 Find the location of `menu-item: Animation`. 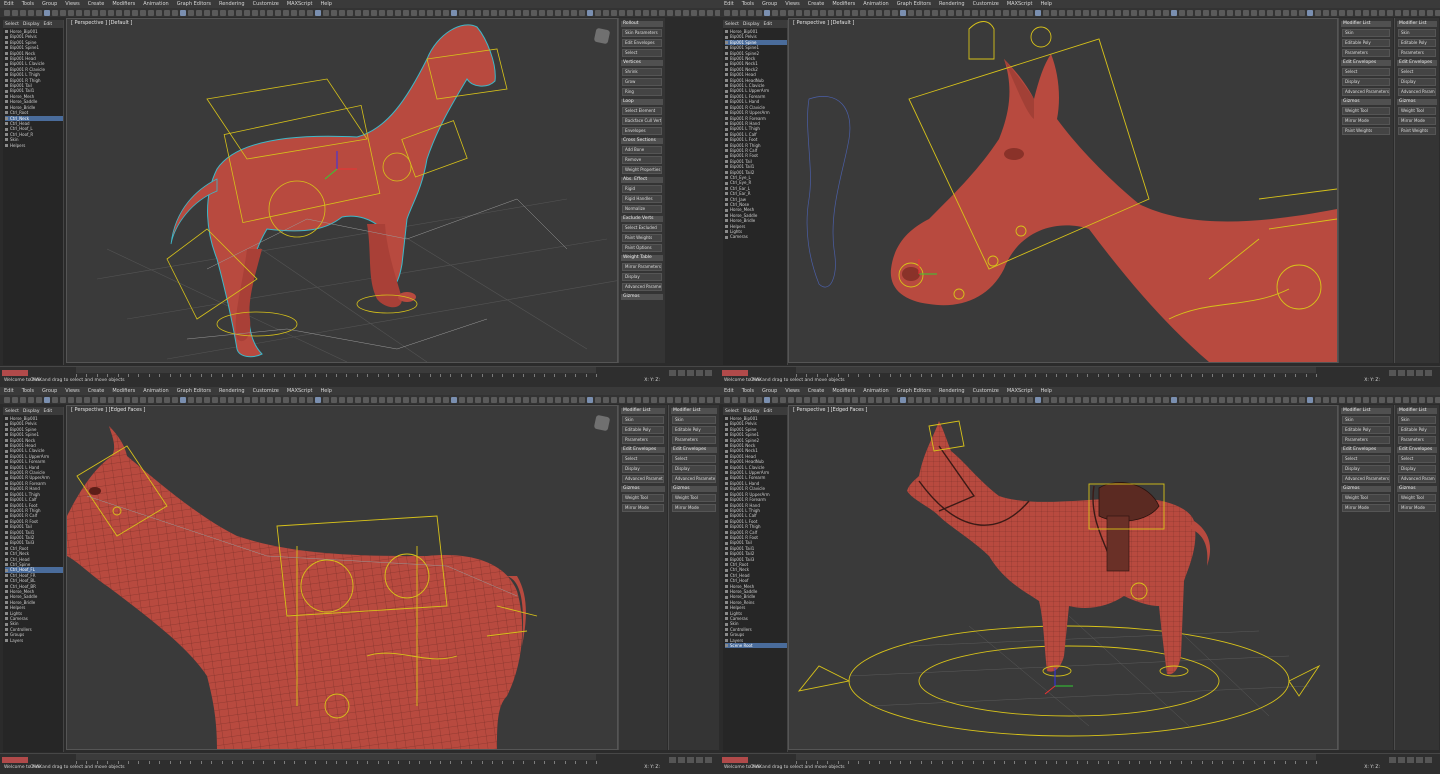

menu-item: Animation is located at coordinates (876, 4).